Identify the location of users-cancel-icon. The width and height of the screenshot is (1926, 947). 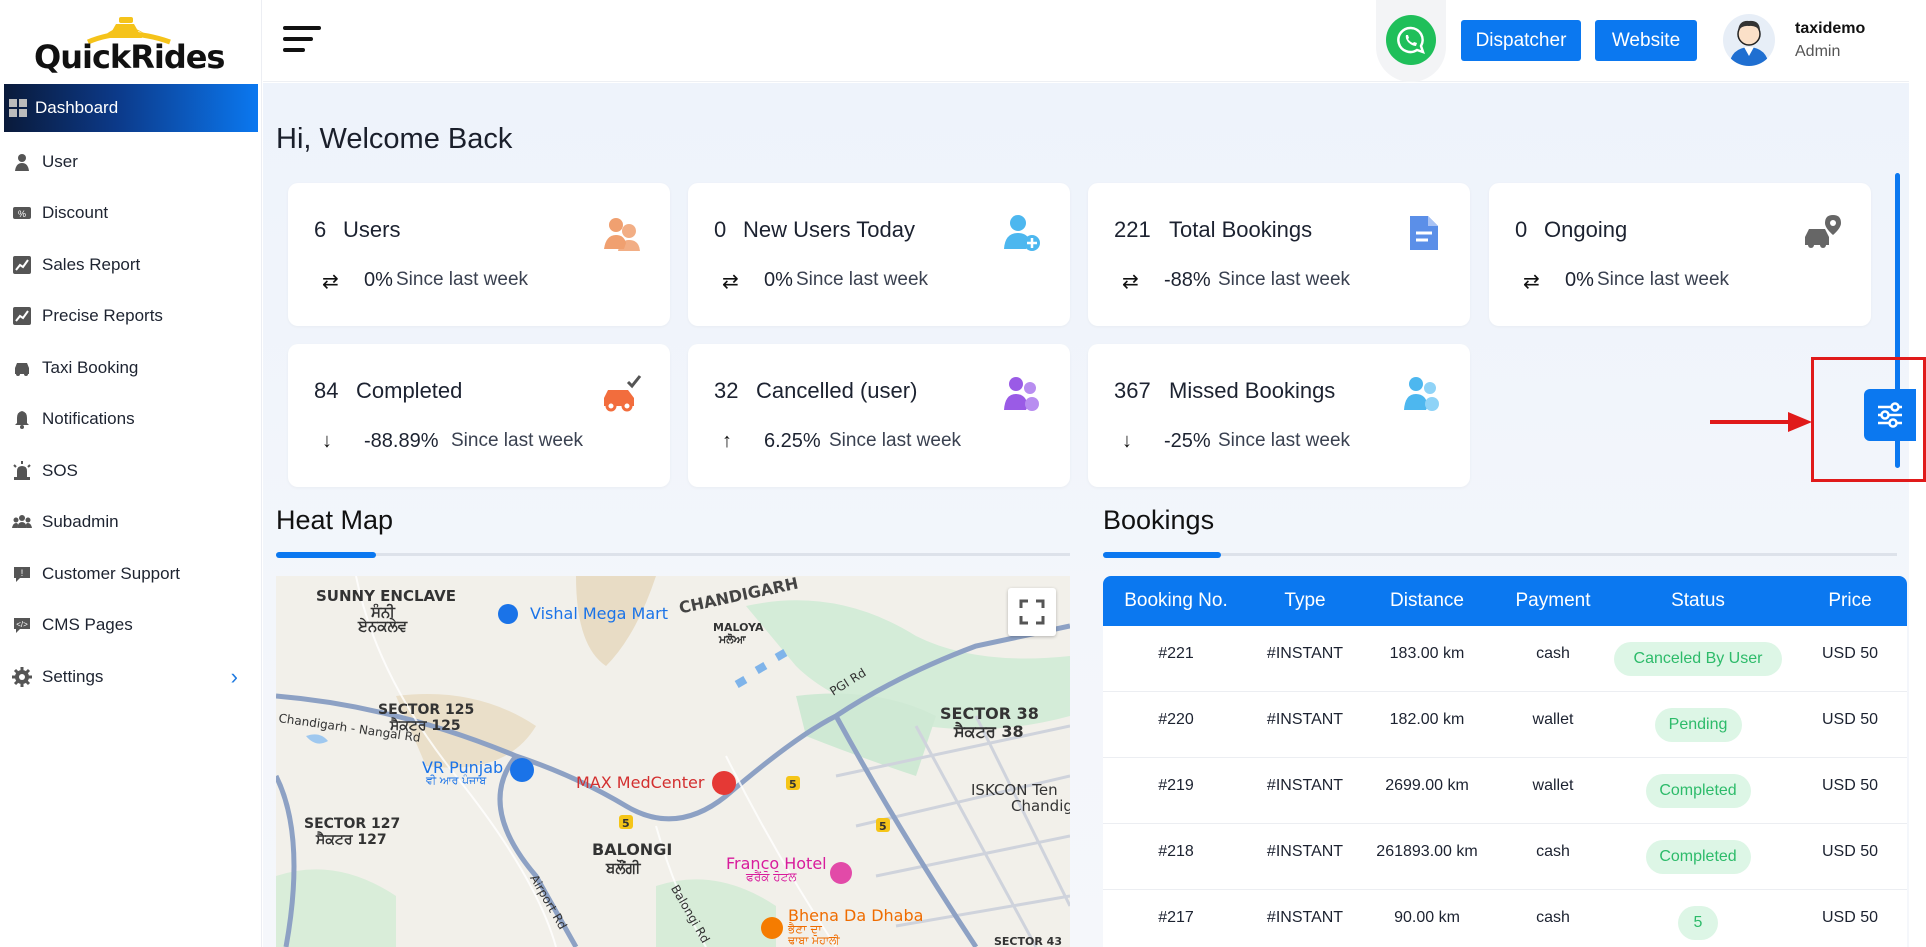
(1022, 394).